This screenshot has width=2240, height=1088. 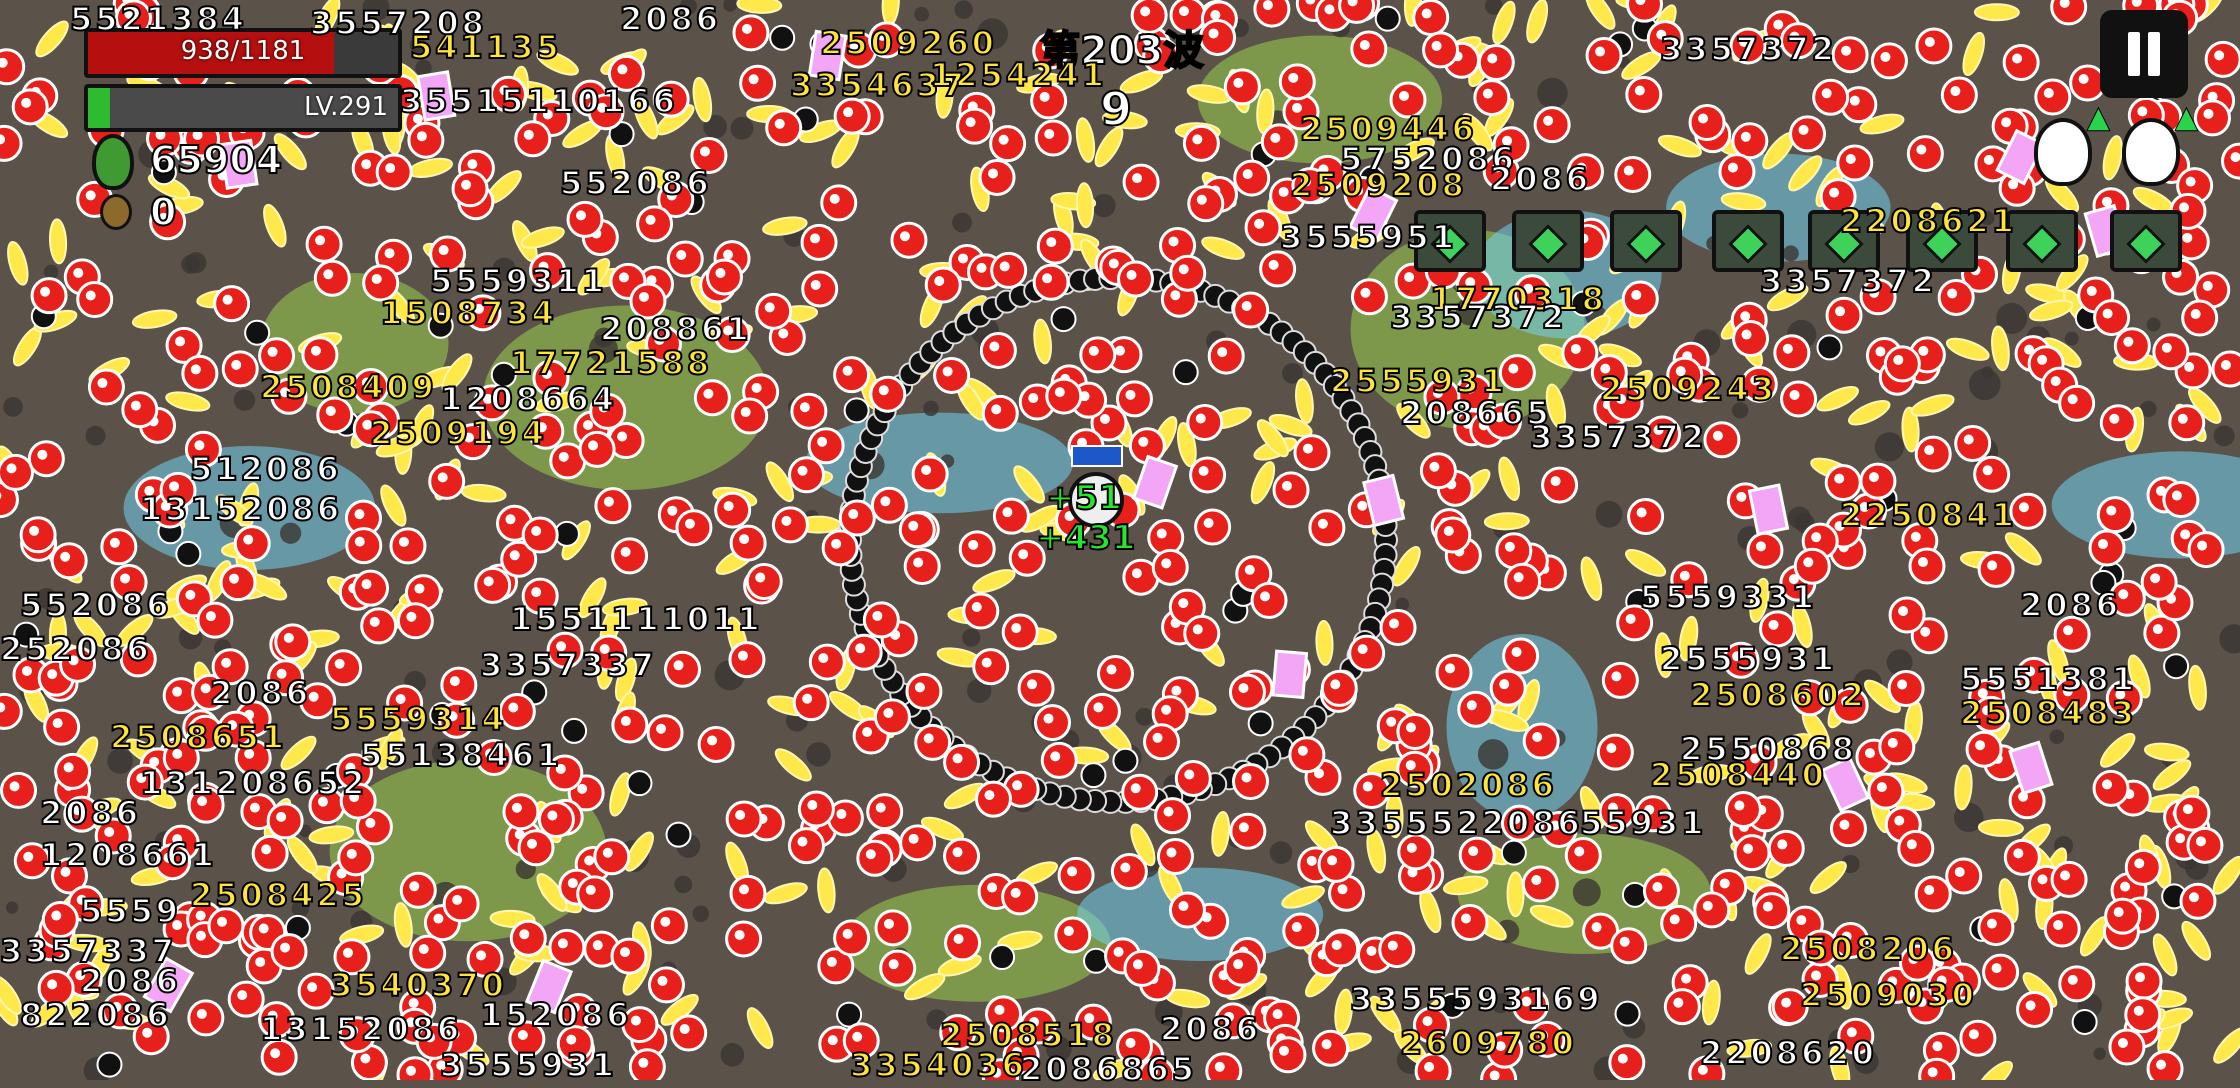 What do you see at coordinates (458, 433) in the screenshot?
I see `damage-number: 2509194` at bounding box center [458, 433].